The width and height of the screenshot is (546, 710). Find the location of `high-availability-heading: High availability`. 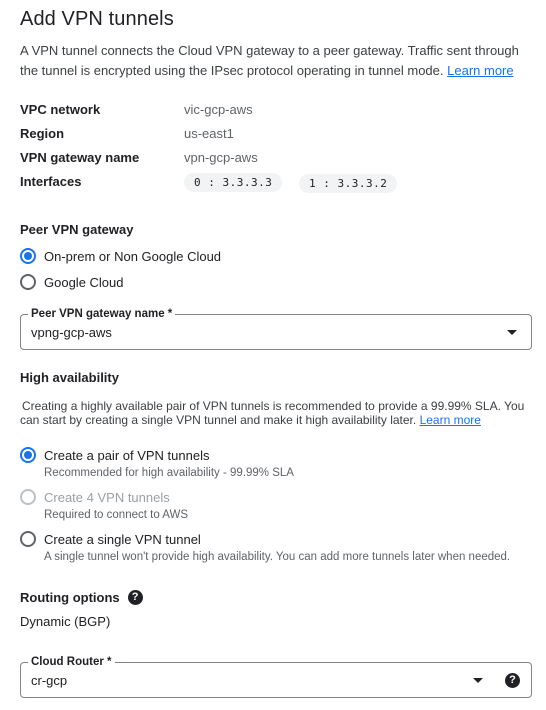

high-availability-heading: High availability is located at coordinates (69, 377).